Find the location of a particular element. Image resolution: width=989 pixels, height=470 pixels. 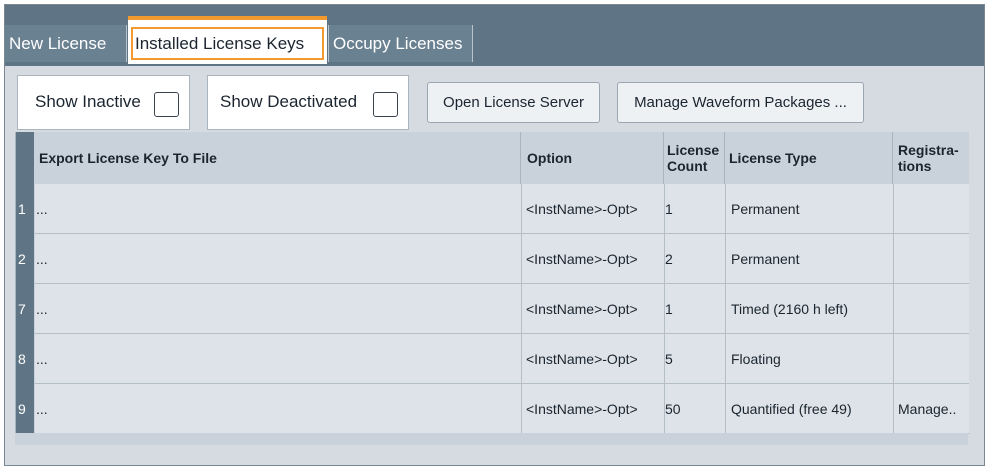

tab-occupy-licenses: Occupy Licenses is located at coordinates (400, 43).